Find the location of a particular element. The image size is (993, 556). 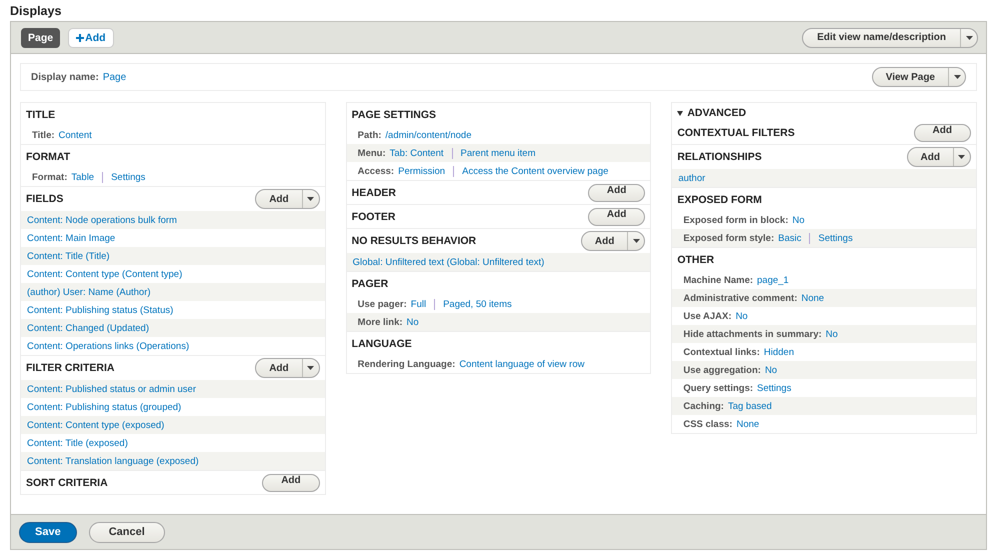

add-display-button: Add is located at coordinates (91, 38).